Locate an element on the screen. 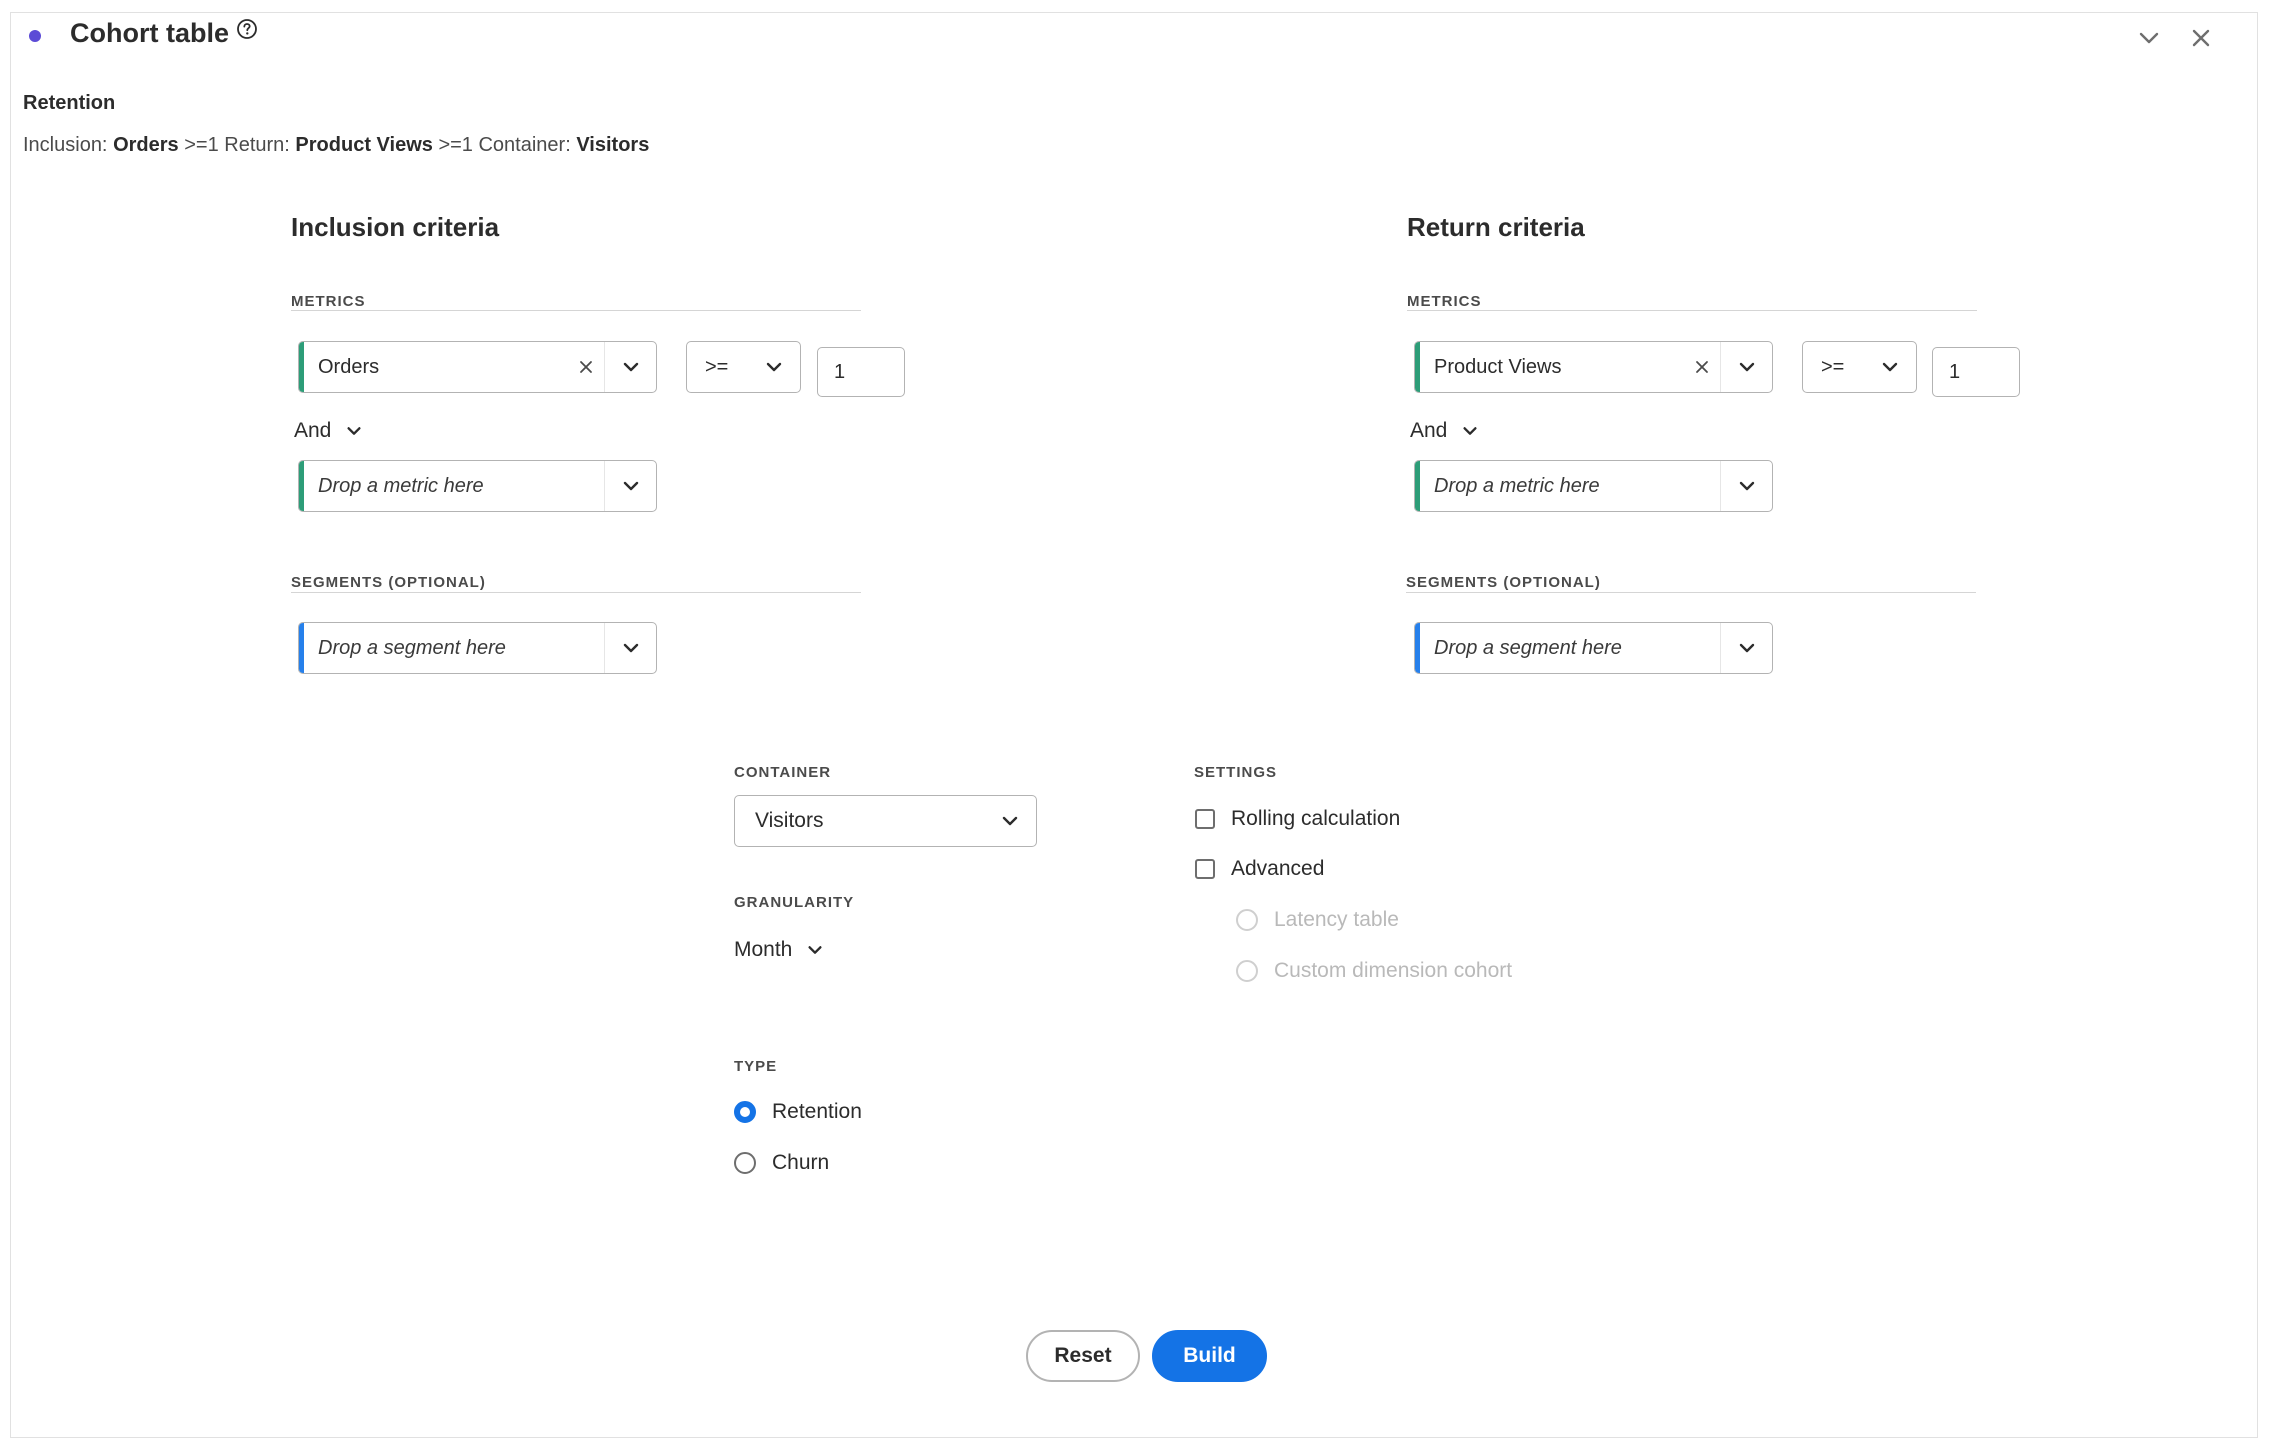 Image resolution: width=2269 pixels, height=1447 pixels. summary-inclusion-label: Inclusion: is located at coordinates (65, 145).